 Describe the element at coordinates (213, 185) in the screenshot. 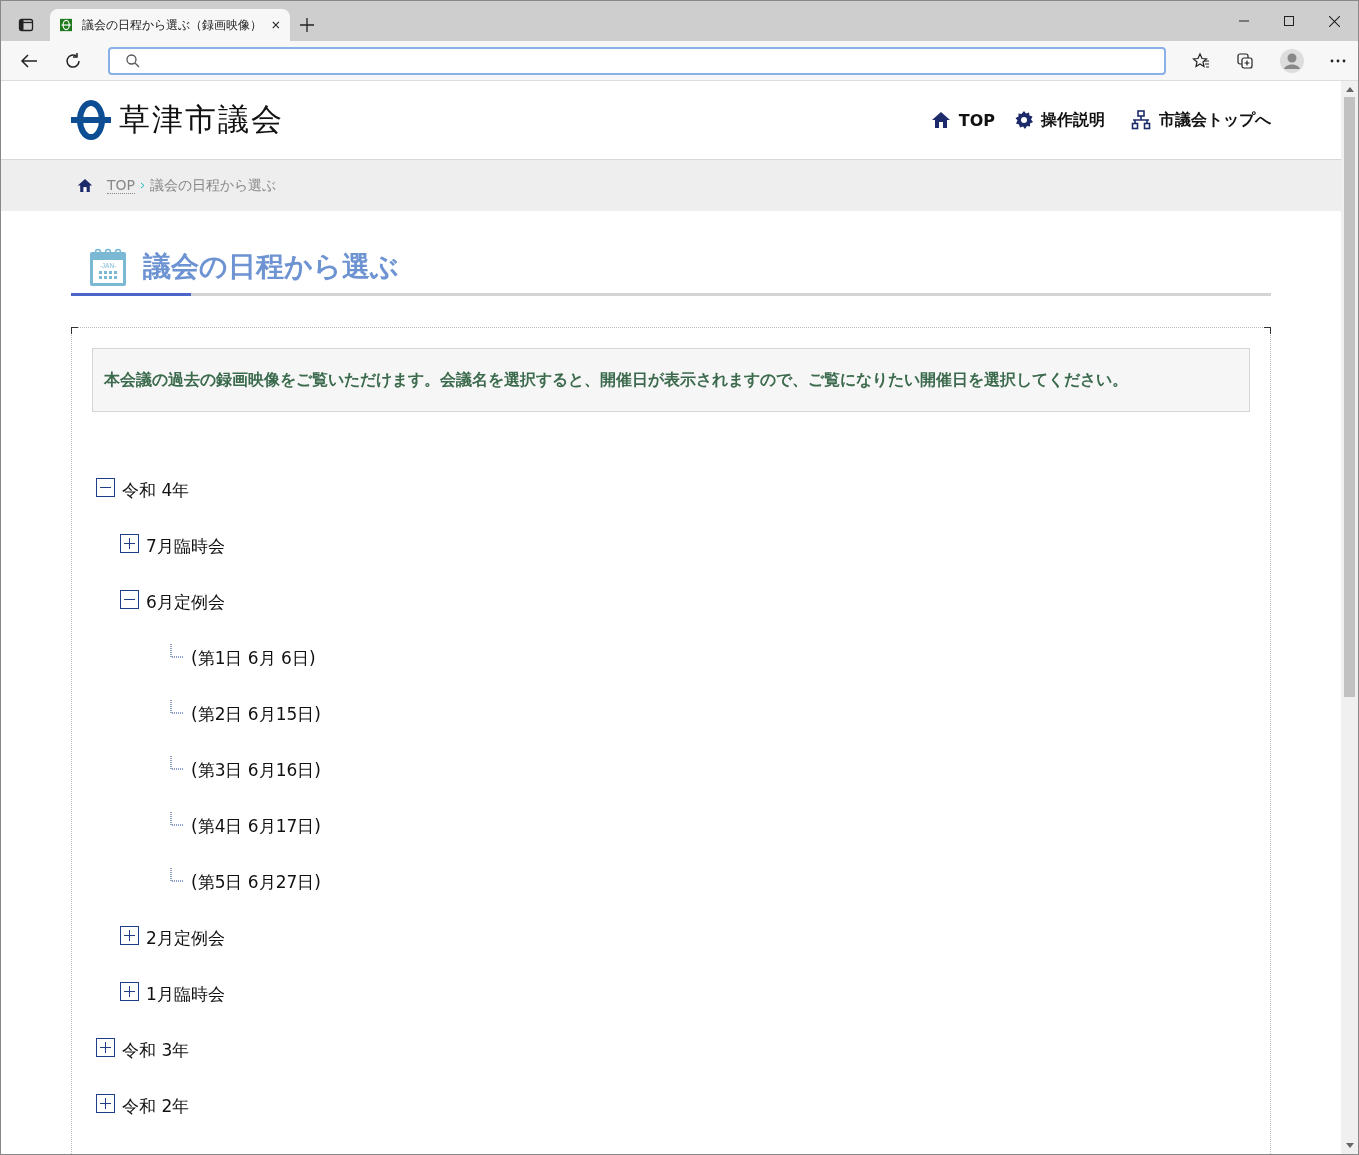

I see `breadcrumb-current: 議会の日程から選ぶ` at that location.